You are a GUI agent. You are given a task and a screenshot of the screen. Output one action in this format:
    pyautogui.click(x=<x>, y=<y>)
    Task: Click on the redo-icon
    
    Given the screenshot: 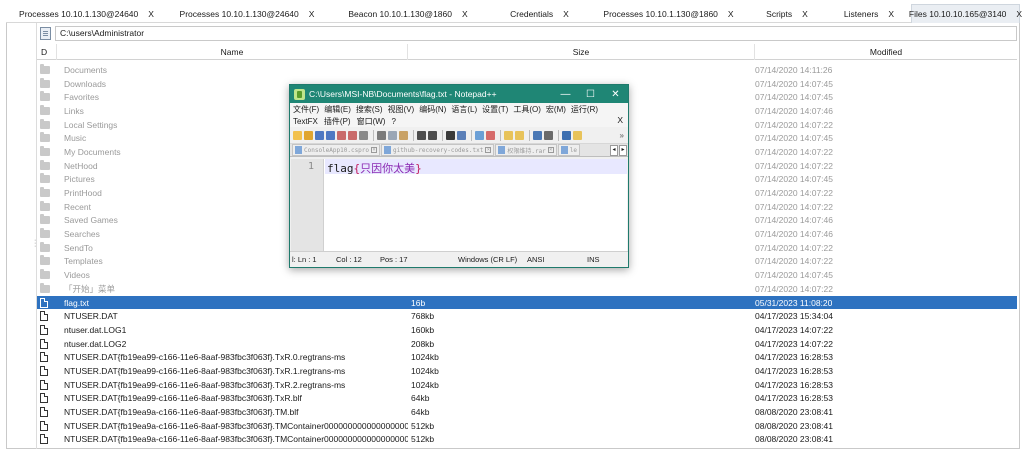 What is the action you would take?
    pyautogui.click(x=432, y=135)
    